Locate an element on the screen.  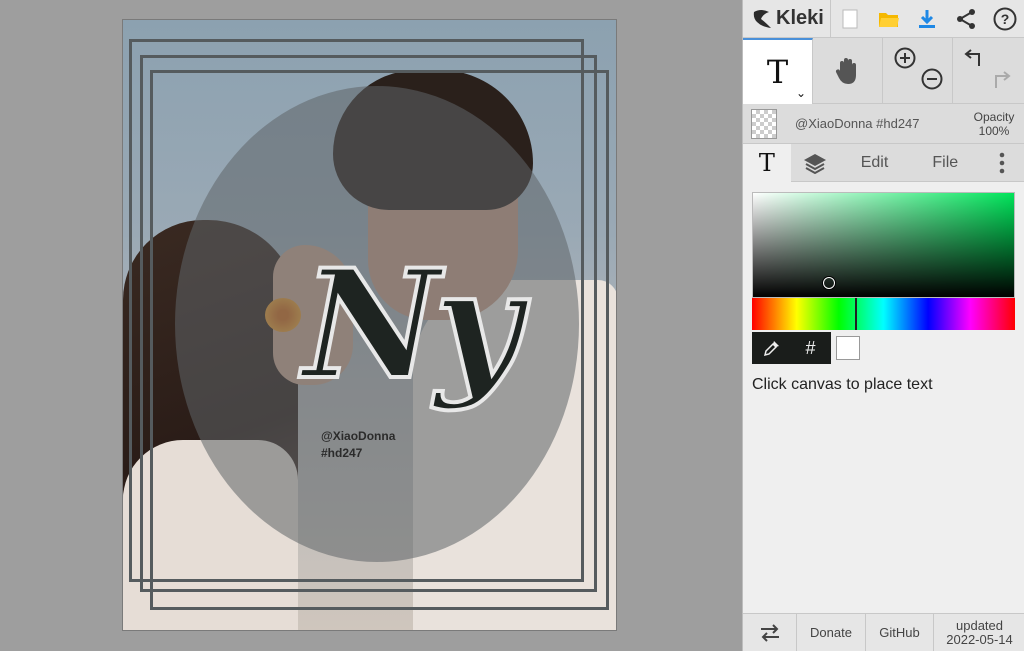
download-icon is located at coordinates (927, 18).